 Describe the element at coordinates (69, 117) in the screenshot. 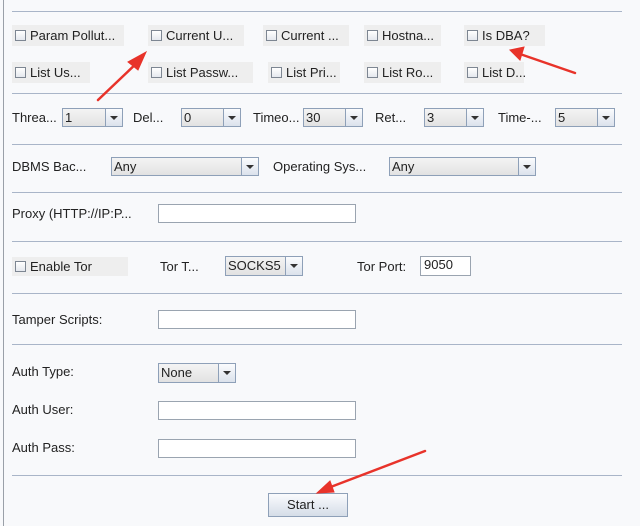

I see `threads-value: 1` at that location.